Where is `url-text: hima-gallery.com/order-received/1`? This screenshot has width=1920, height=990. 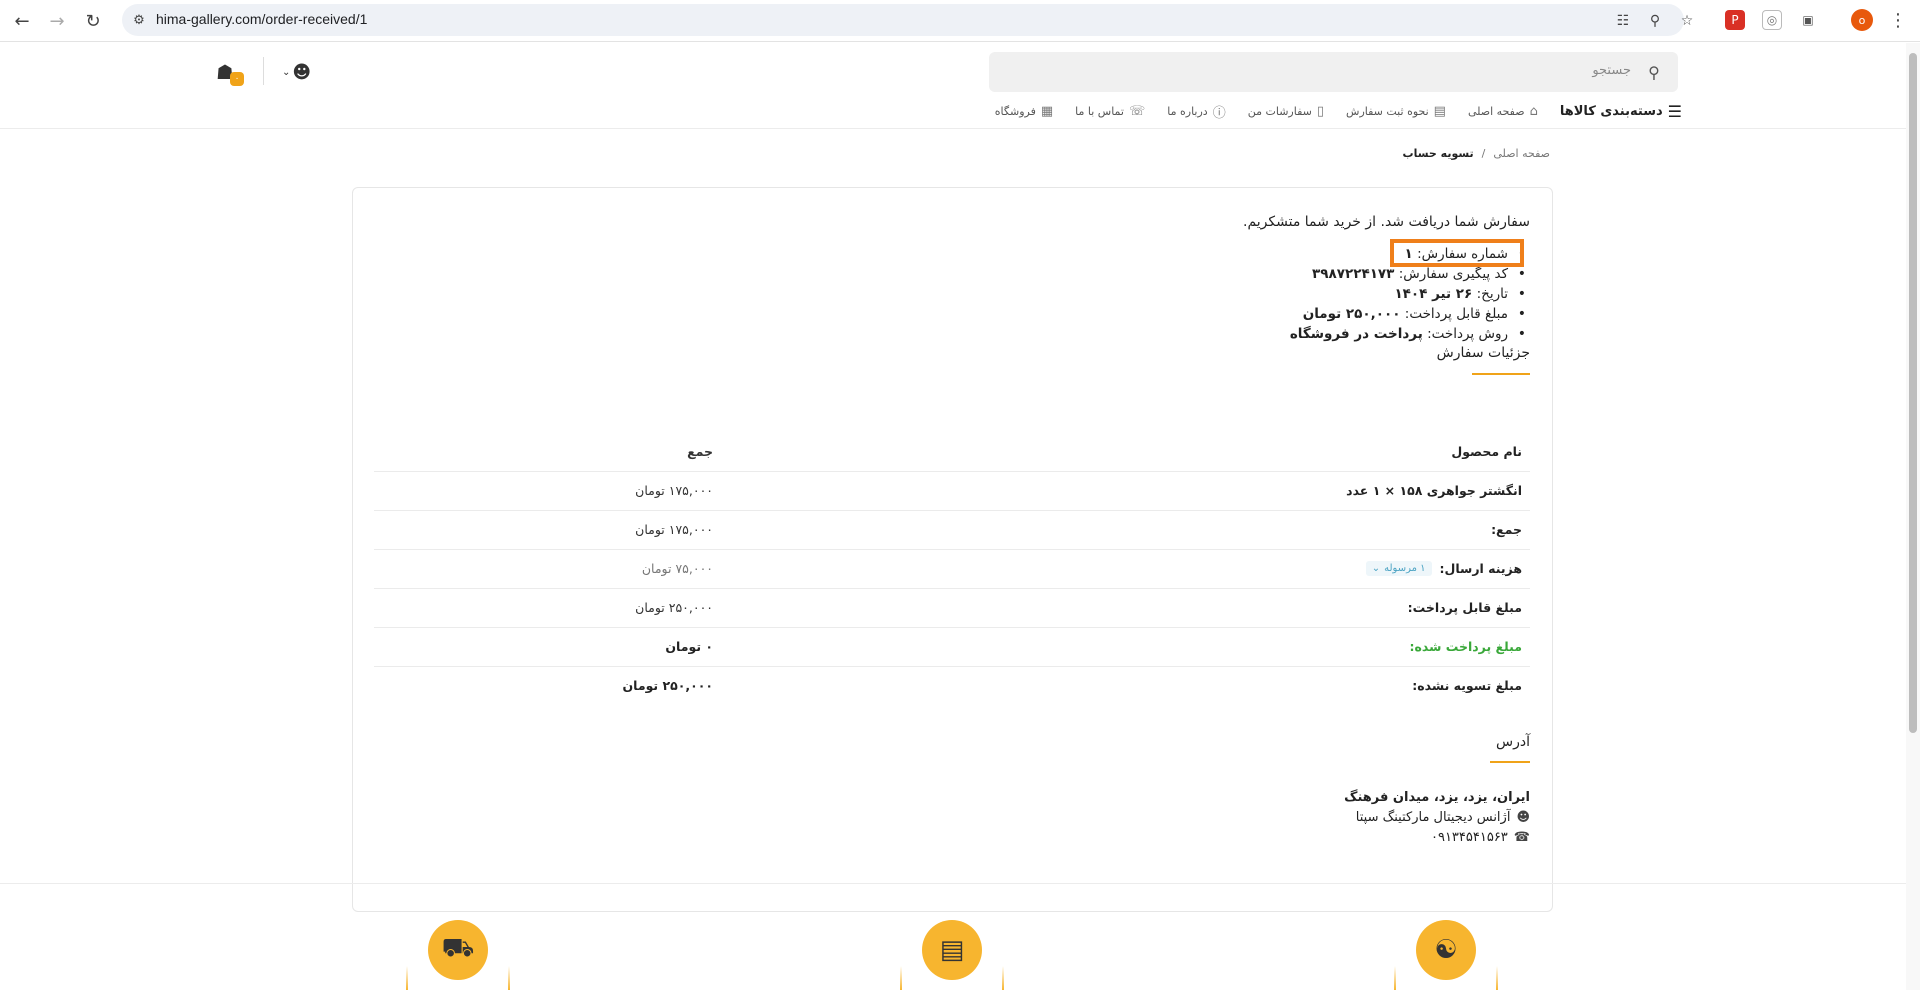
url-text: hima-gallery.com/order-received/1 is located at coordinates (261, 19).